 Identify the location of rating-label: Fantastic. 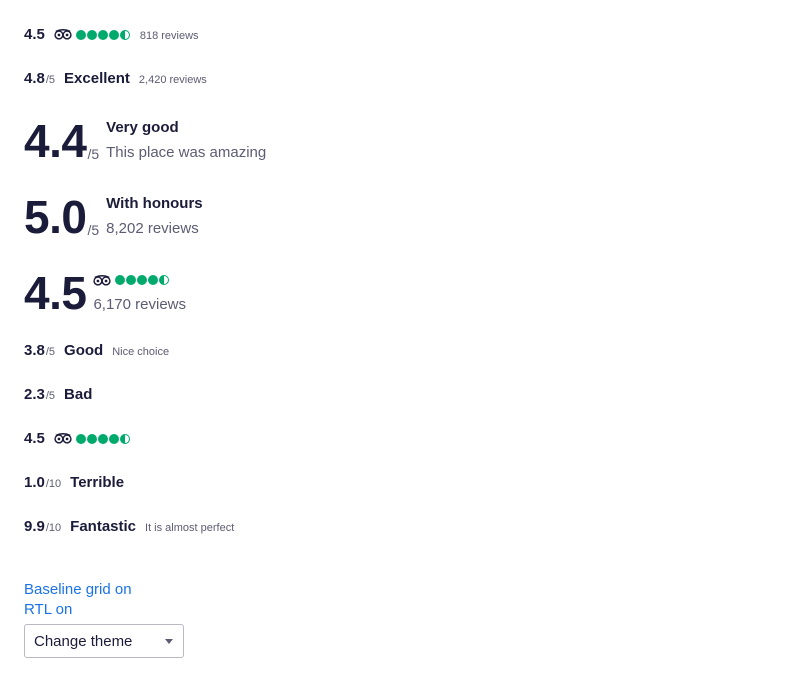
(103, 526).